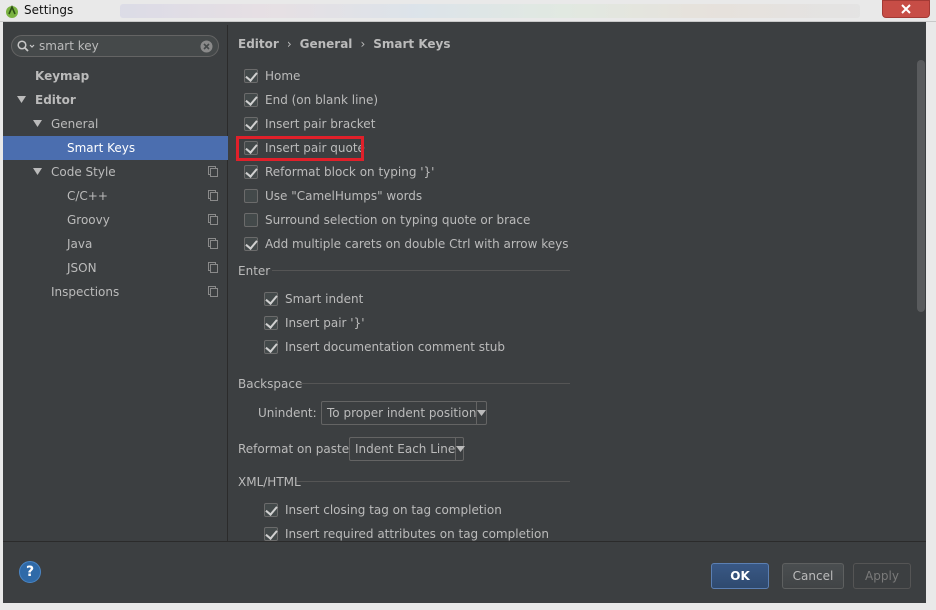 This screenshot has width=936, height=610. What do you see at coordinates (80, 244) in the screenshot?
I see `sidebar-item-label: Java` at bounding box center [80, 244].